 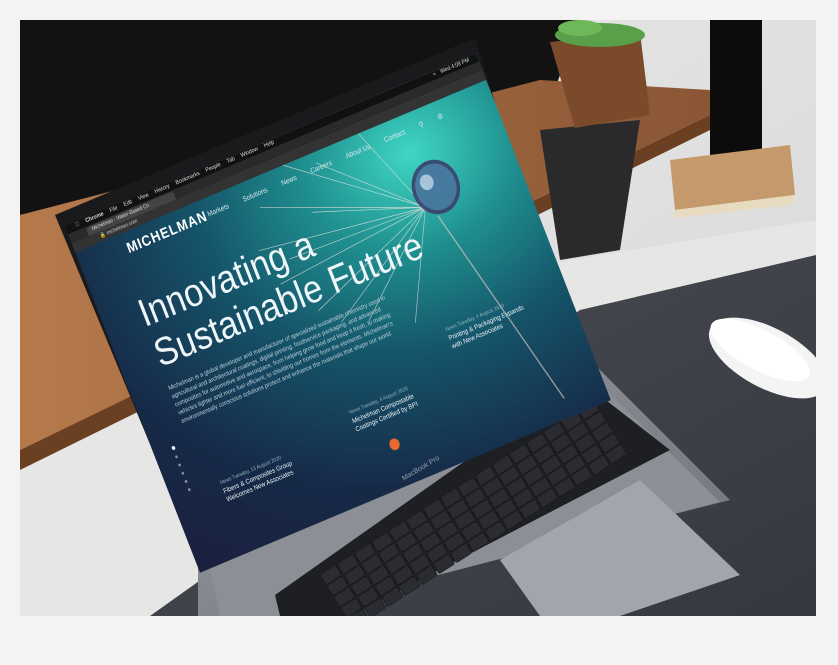 I want to click on keyboard, so click(x=473, y=508).